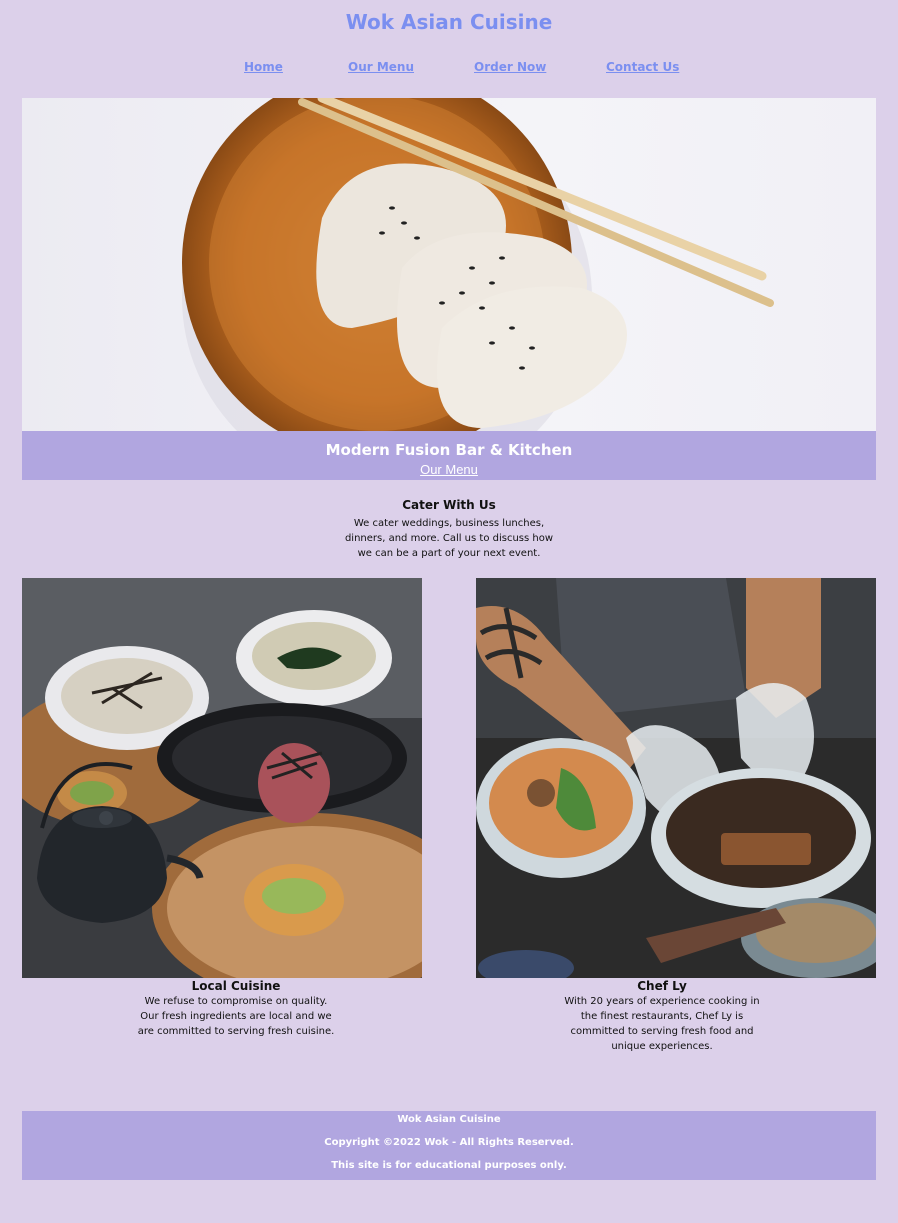 The image size is (898, 1223). I want to click on chef-ly-title: Chef Ly, so click(662, 986).